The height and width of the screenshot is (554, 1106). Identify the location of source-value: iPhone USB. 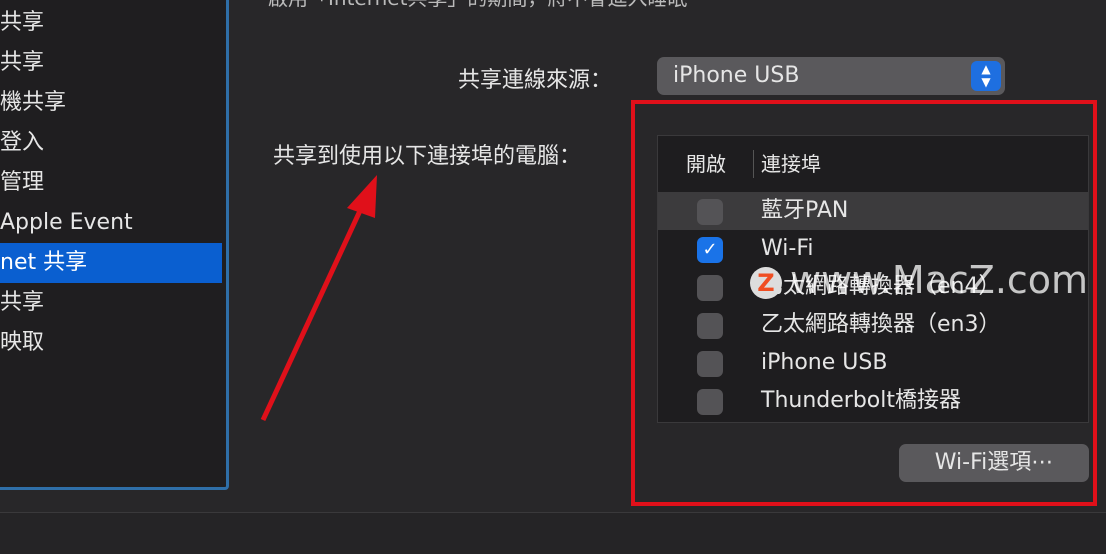
(736, 75).